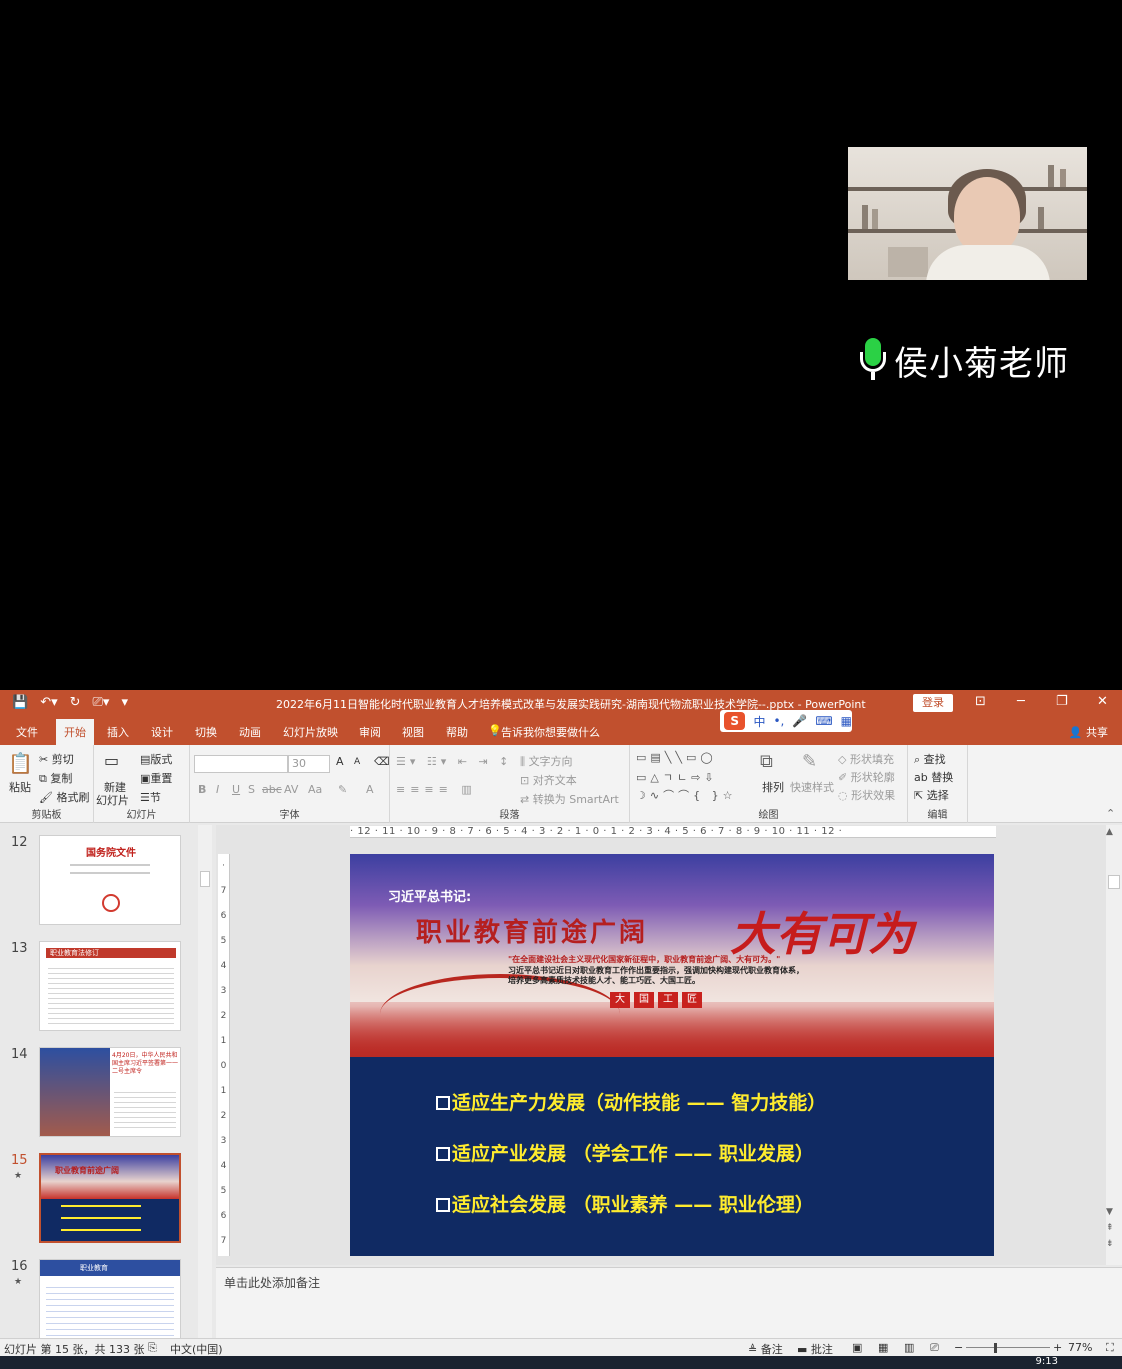 The height and width of the screenshot is (1369, 1122). I want to click on font-size-field: 30, so click(309, 764).